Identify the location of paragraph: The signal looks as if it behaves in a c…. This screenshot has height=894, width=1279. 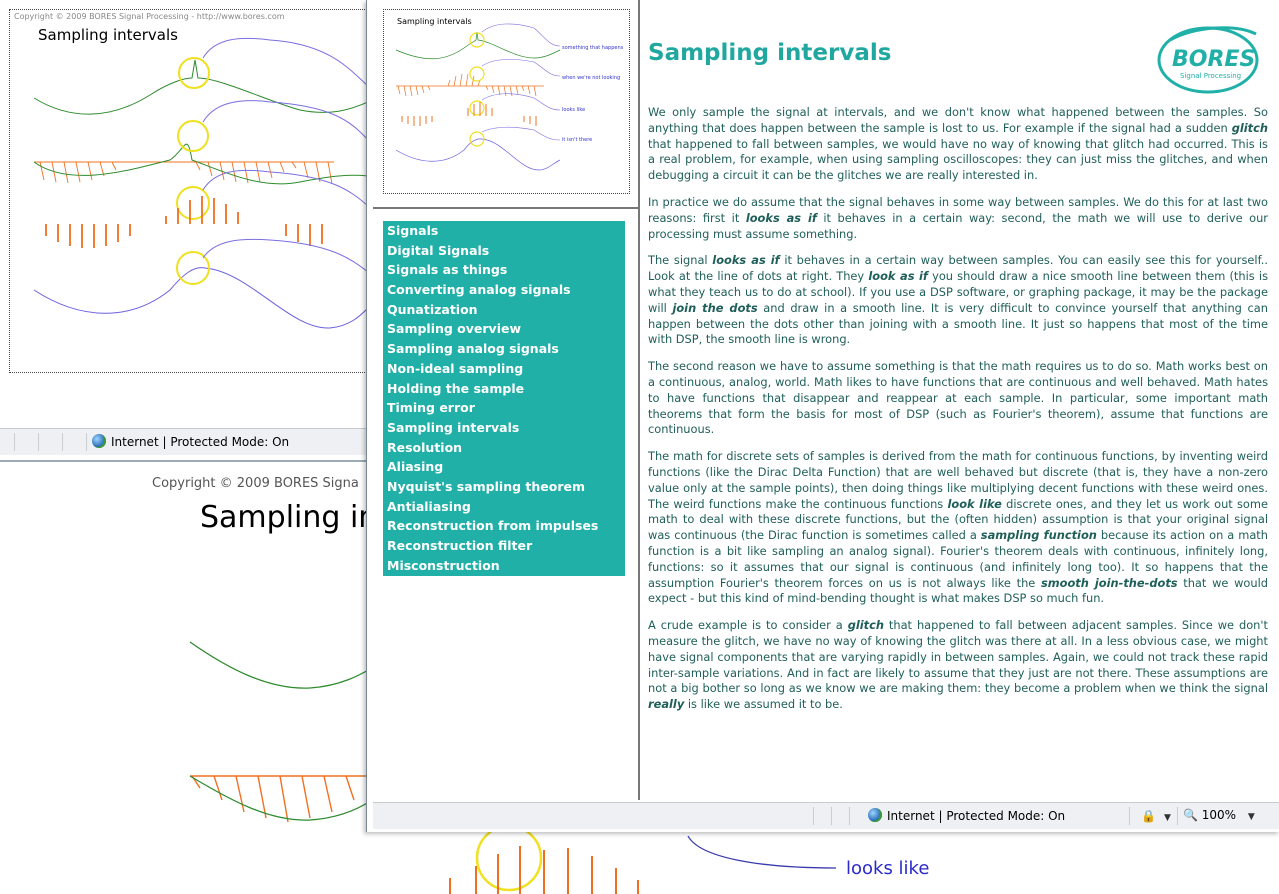
(958, 300).